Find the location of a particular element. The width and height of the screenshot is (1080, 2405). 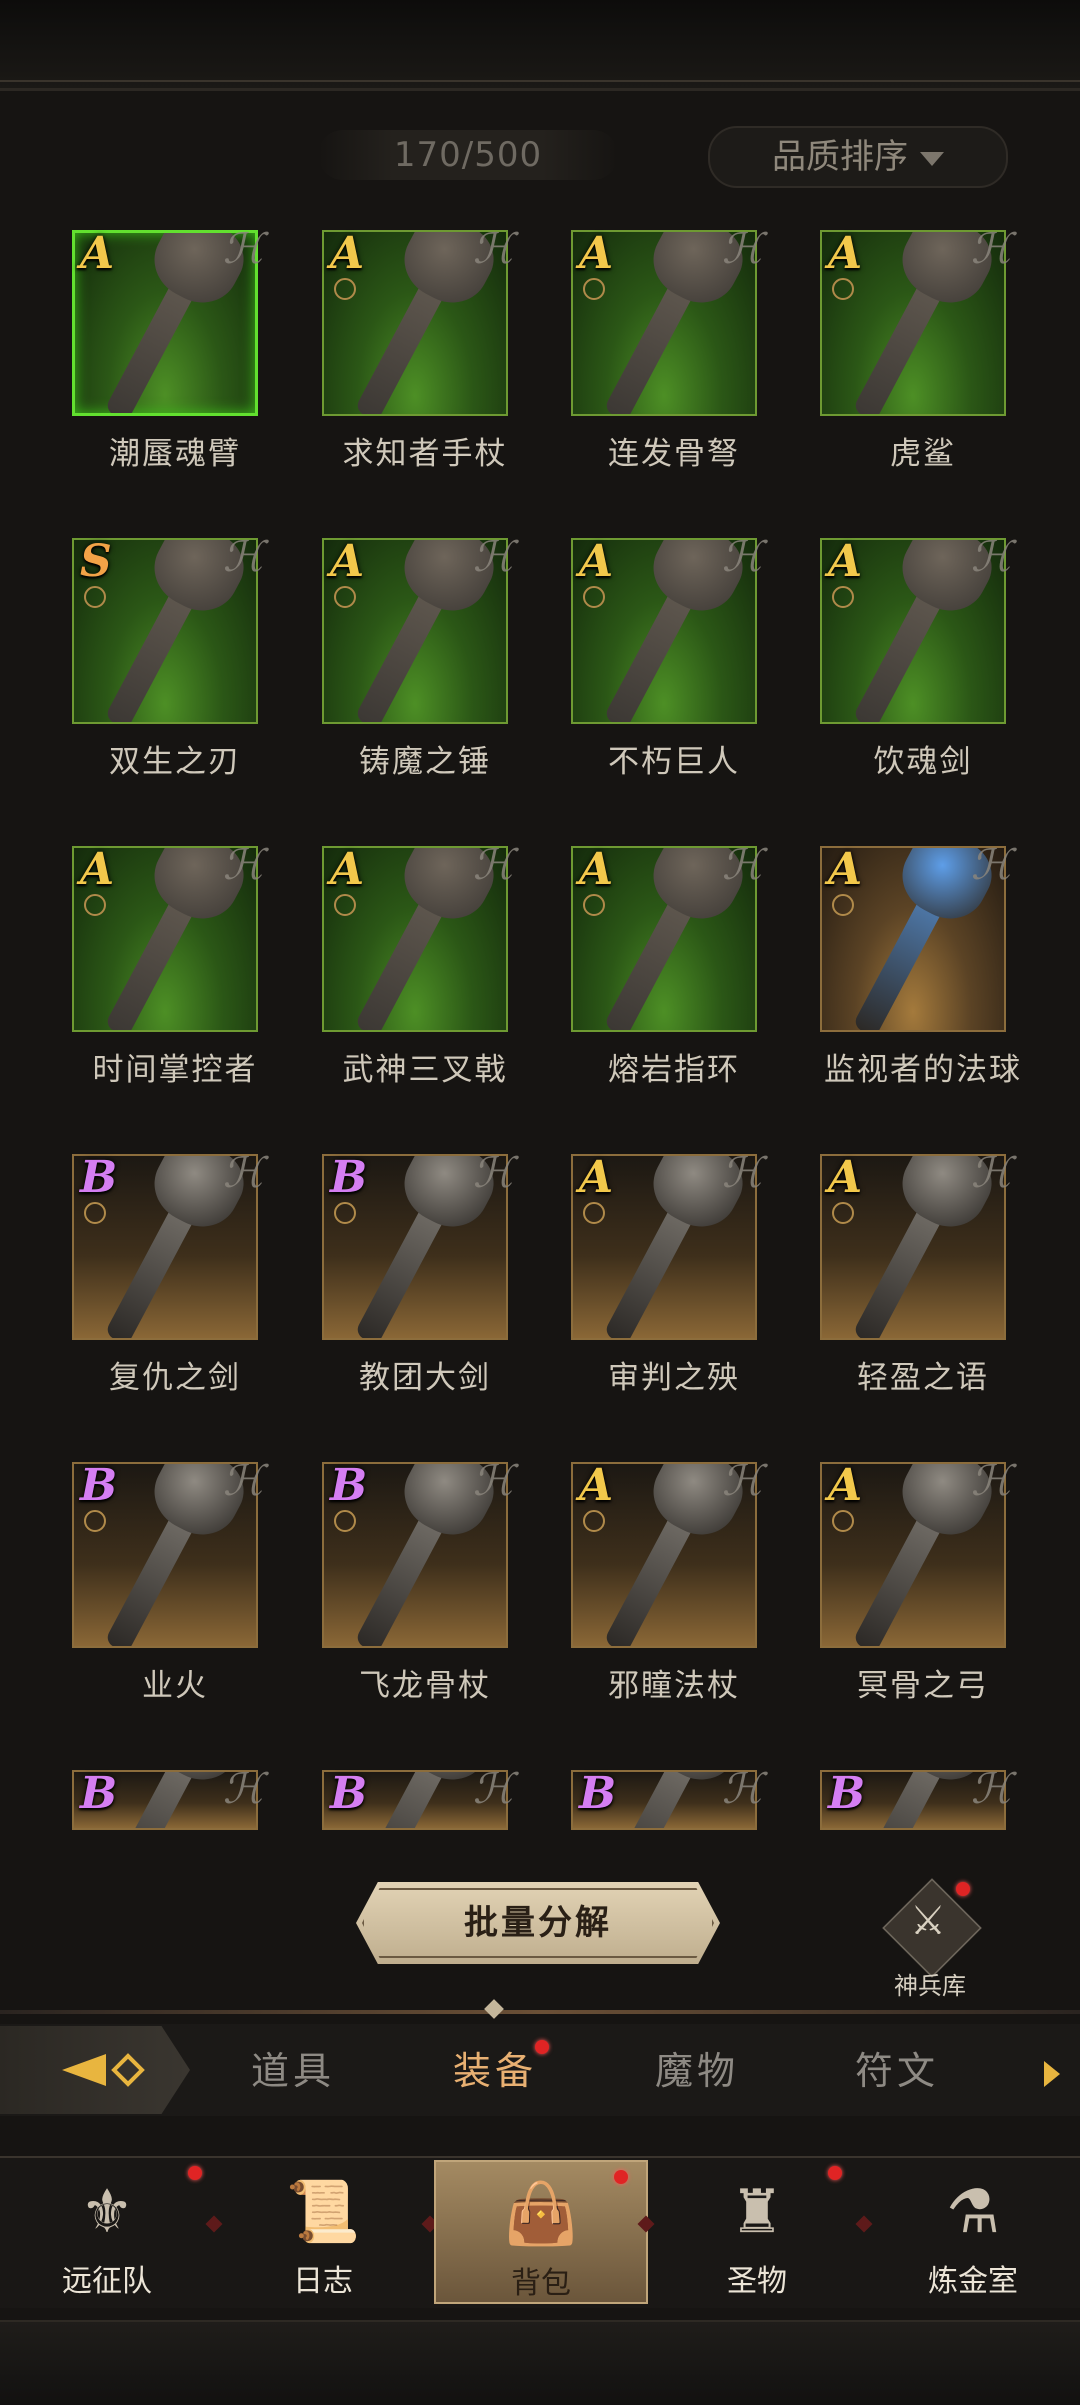

item-name: 连发骨弩 is located at coordinates (674, 454).